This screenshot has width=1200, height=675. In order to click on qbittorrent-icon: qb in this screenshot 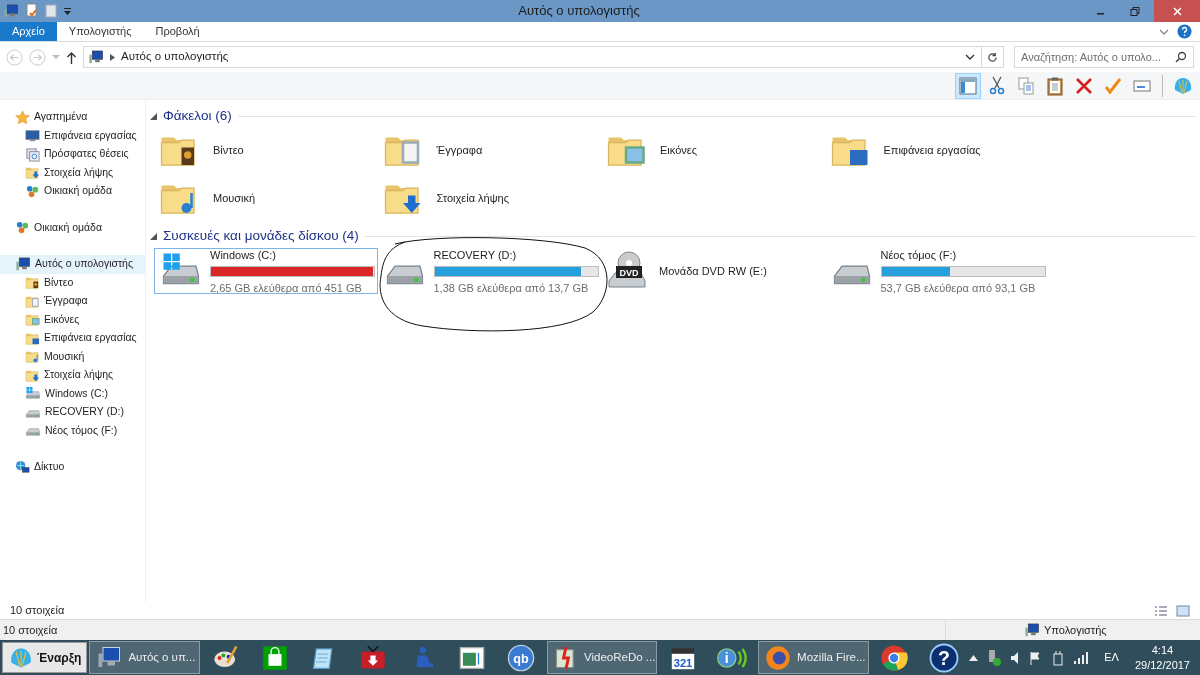, I will do `click(521, 657)`.